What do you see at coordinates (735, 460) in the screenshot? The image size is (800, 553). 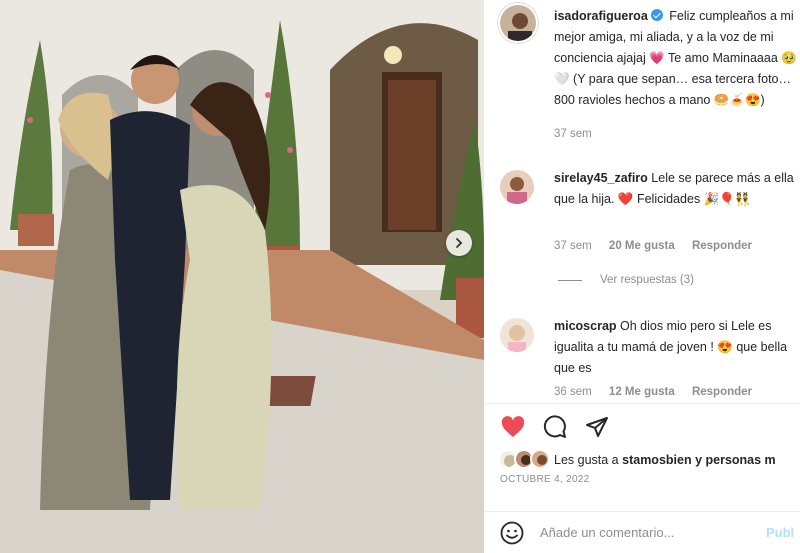 I see `likes-others: y personas m` at bounding box center [735, 460].